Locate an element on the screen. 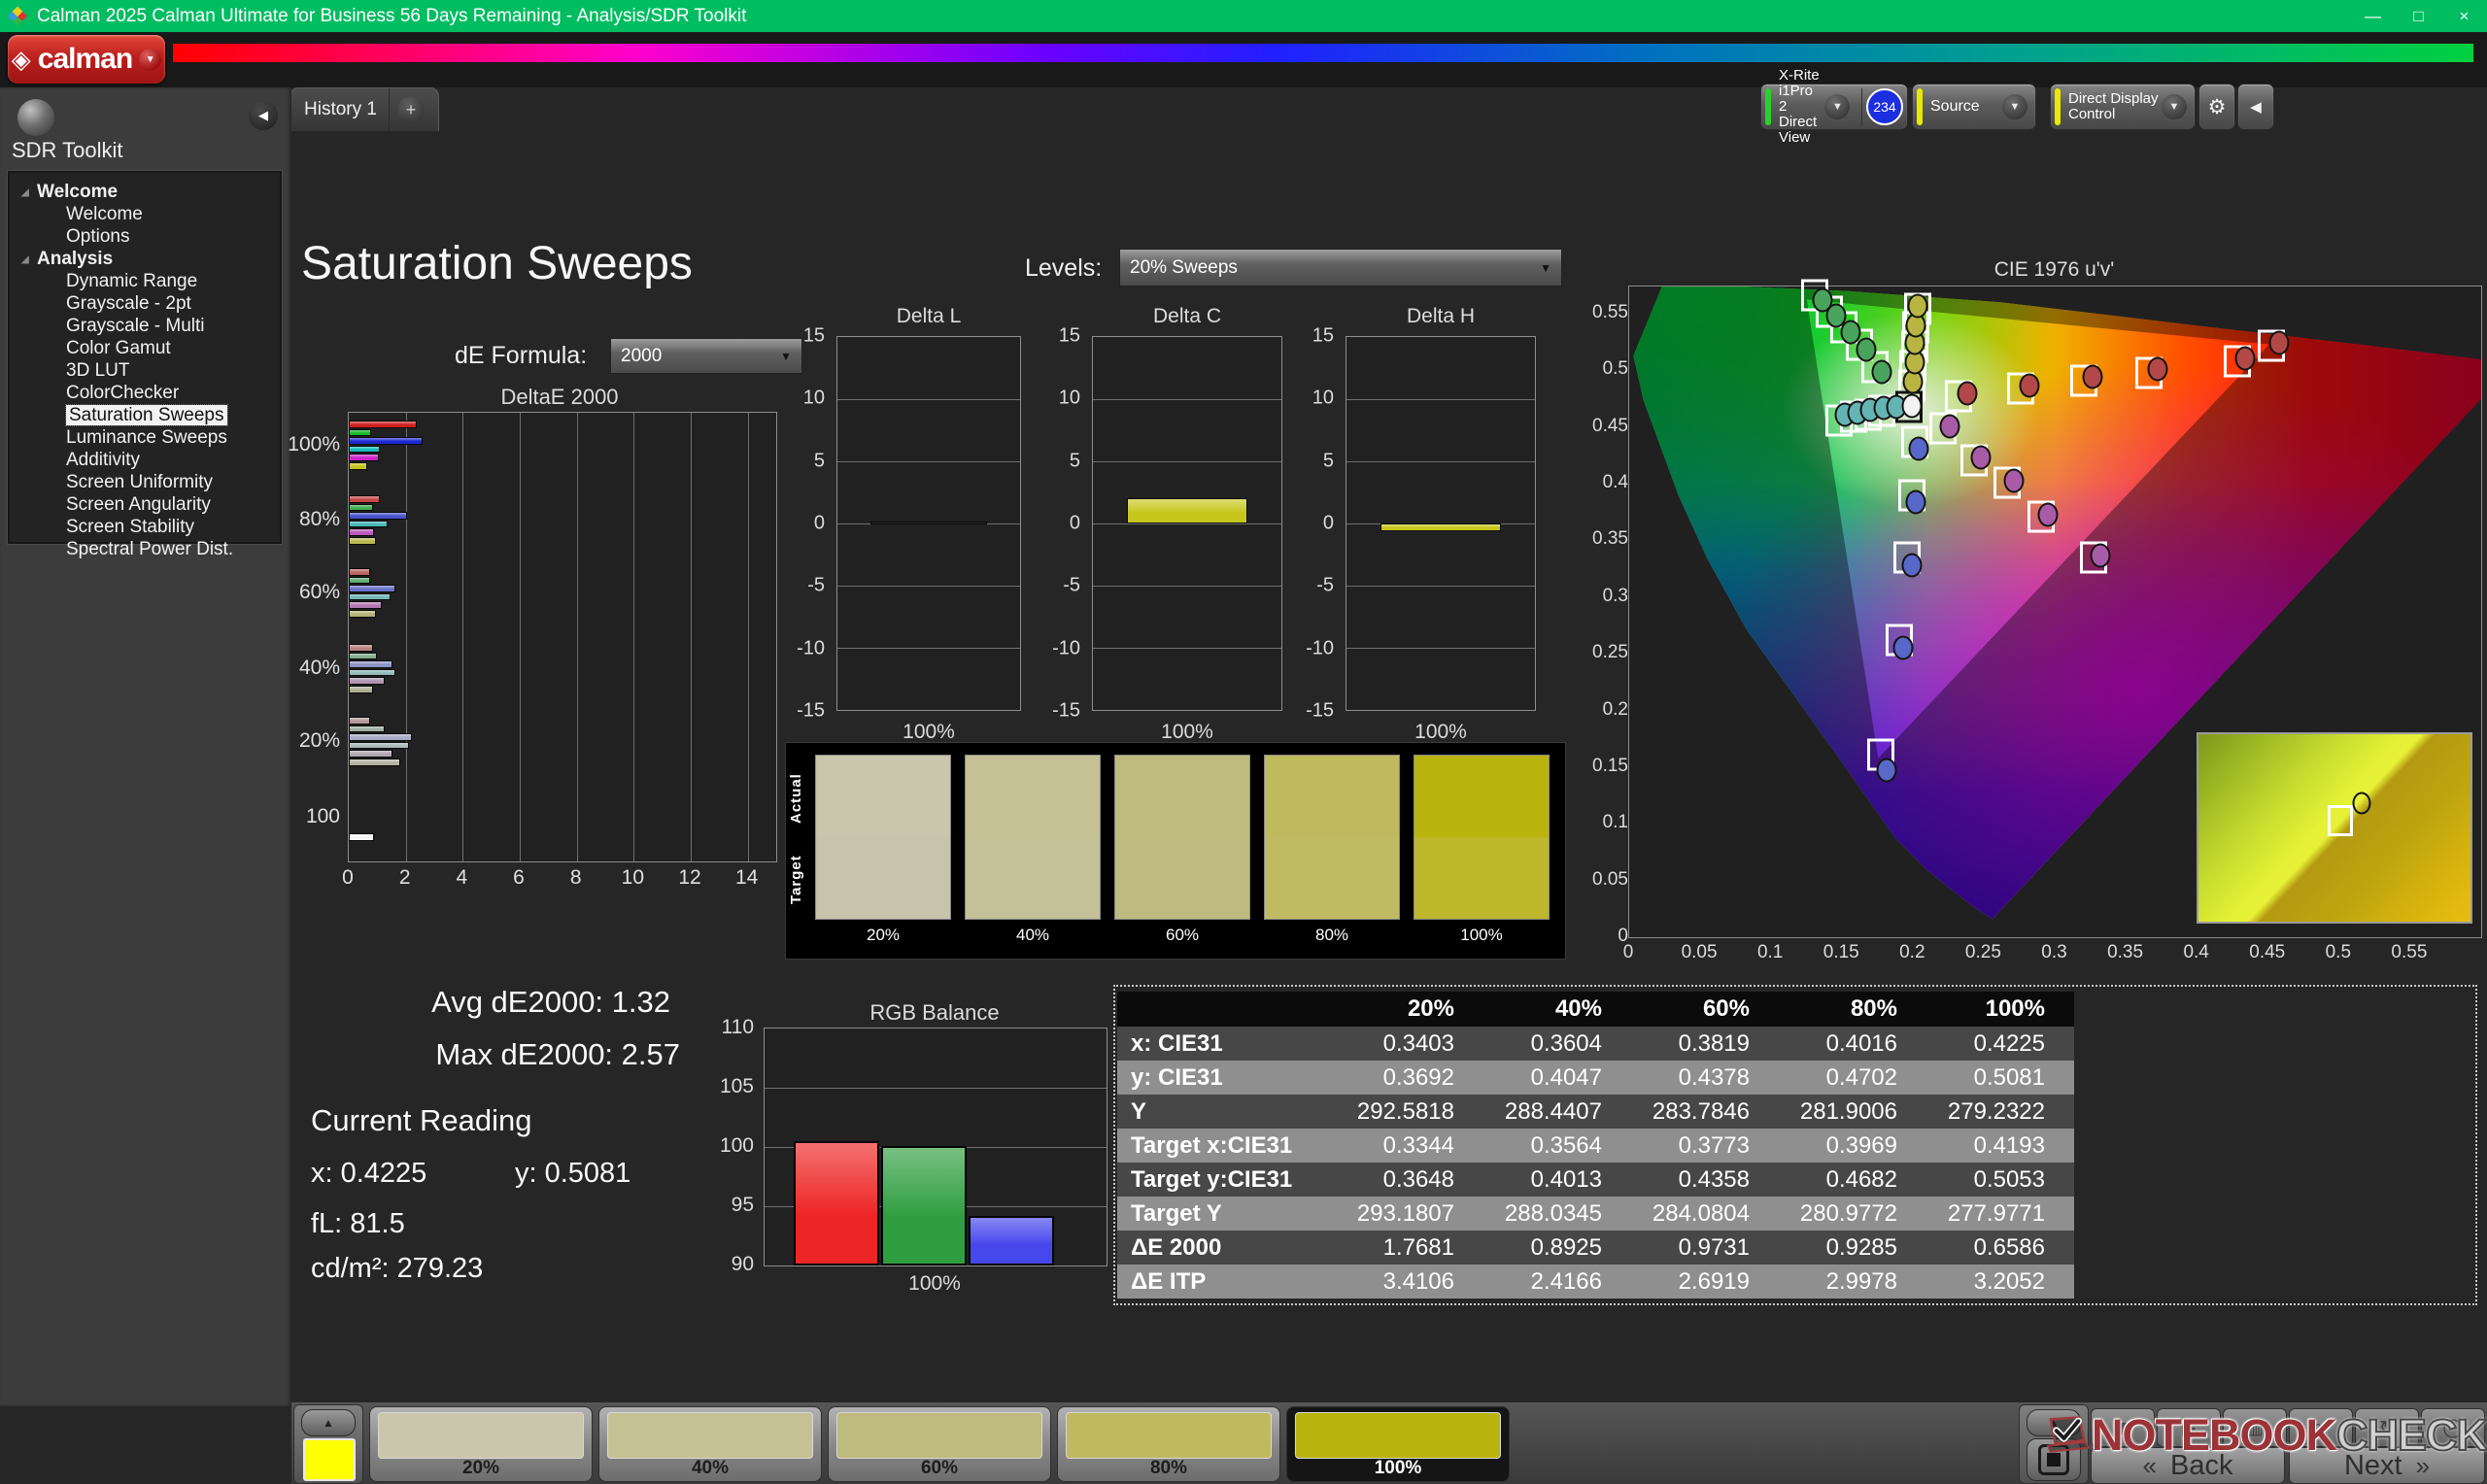  back-button: « Back is located at coordinates (2188, 1465).